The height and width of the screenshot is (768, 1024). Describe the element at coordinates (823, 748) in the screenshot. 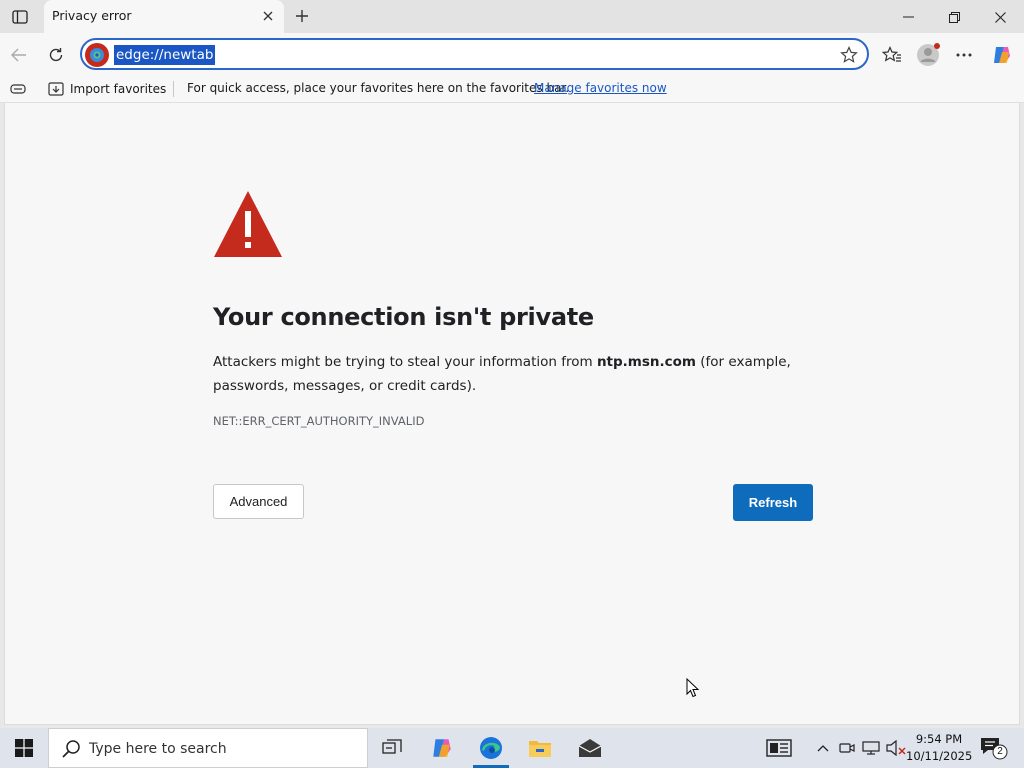

I see `chevron-up-icon` at that location.